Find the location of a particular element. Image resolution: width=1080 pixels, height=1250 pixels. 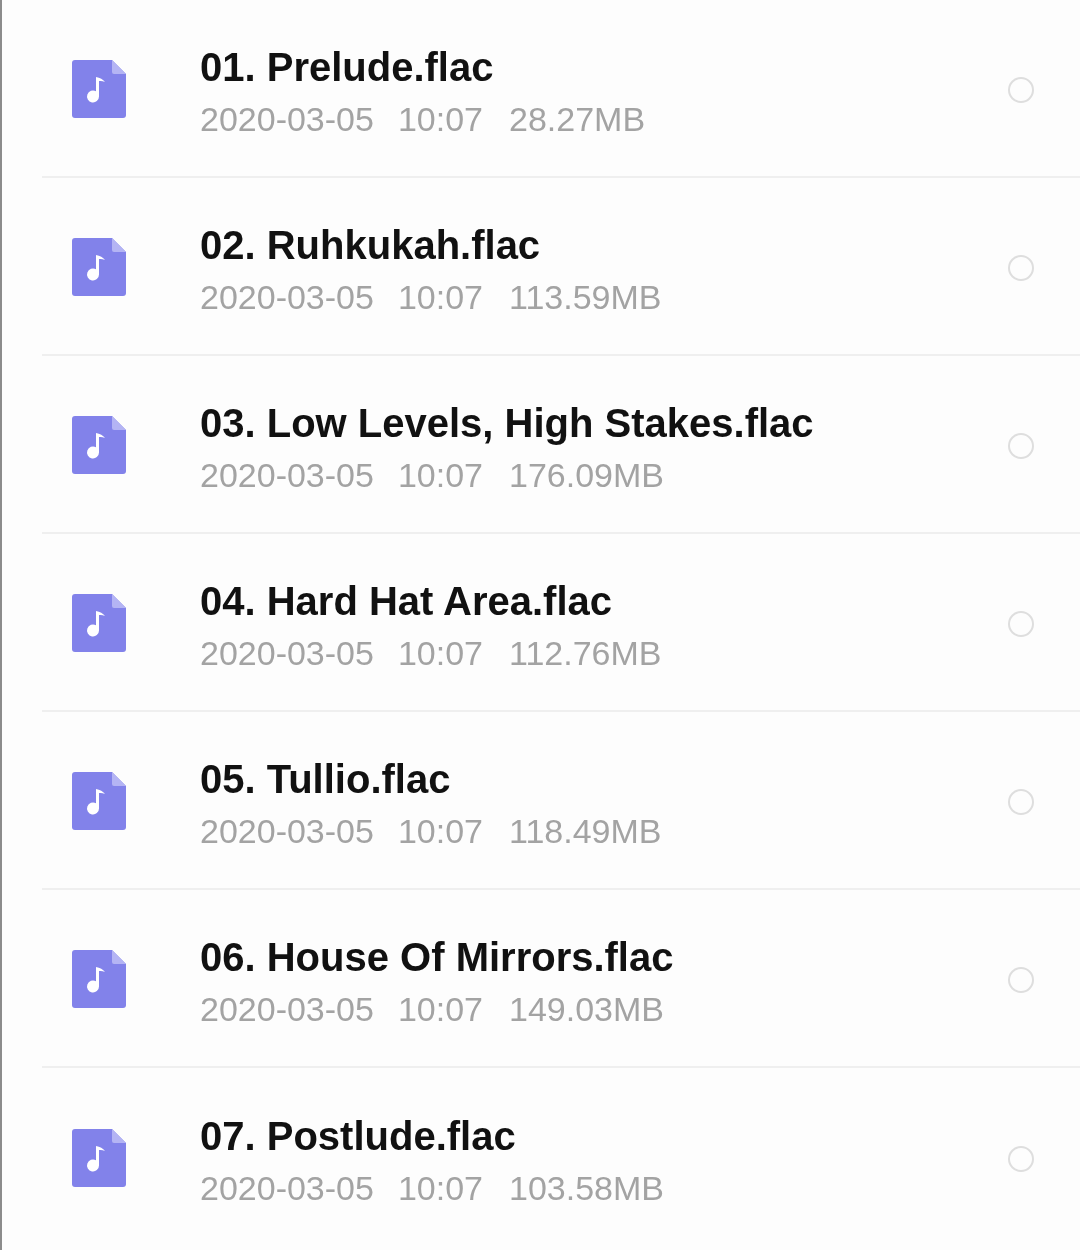

file-size: 176.09MB is located at coordinates (586, 475).